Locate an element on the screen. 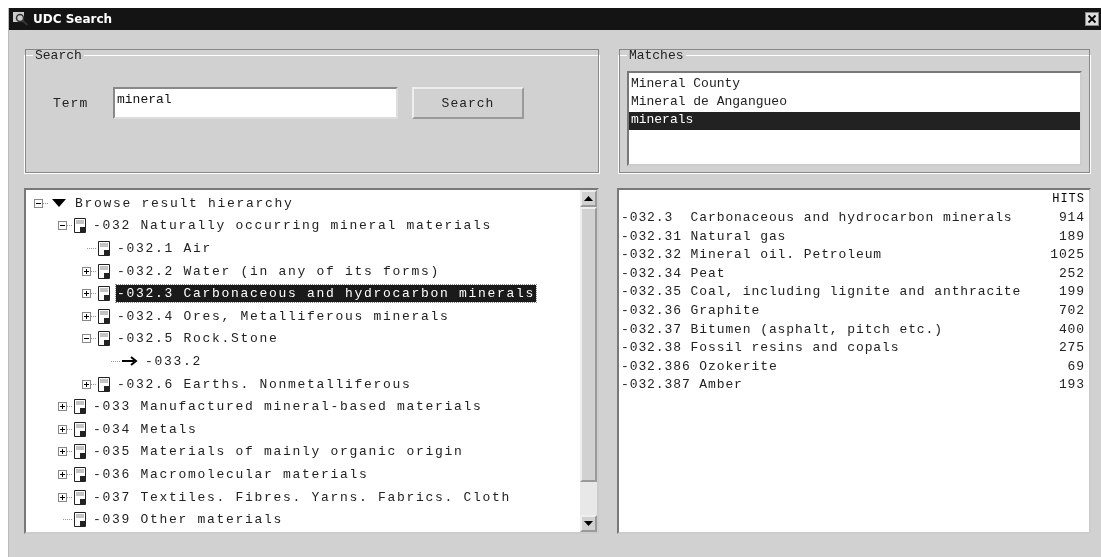 Image resolution: width=1101 pixels, height=557 pixels. result-label: -032.36 Graphite is located at coordinates (691, 311).